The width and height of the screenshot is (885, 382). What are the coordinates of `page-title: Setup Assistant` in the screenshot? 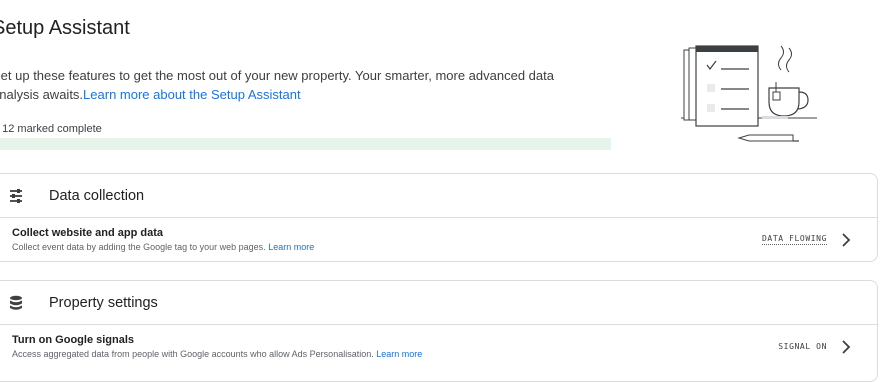 It's located at (65, 28).